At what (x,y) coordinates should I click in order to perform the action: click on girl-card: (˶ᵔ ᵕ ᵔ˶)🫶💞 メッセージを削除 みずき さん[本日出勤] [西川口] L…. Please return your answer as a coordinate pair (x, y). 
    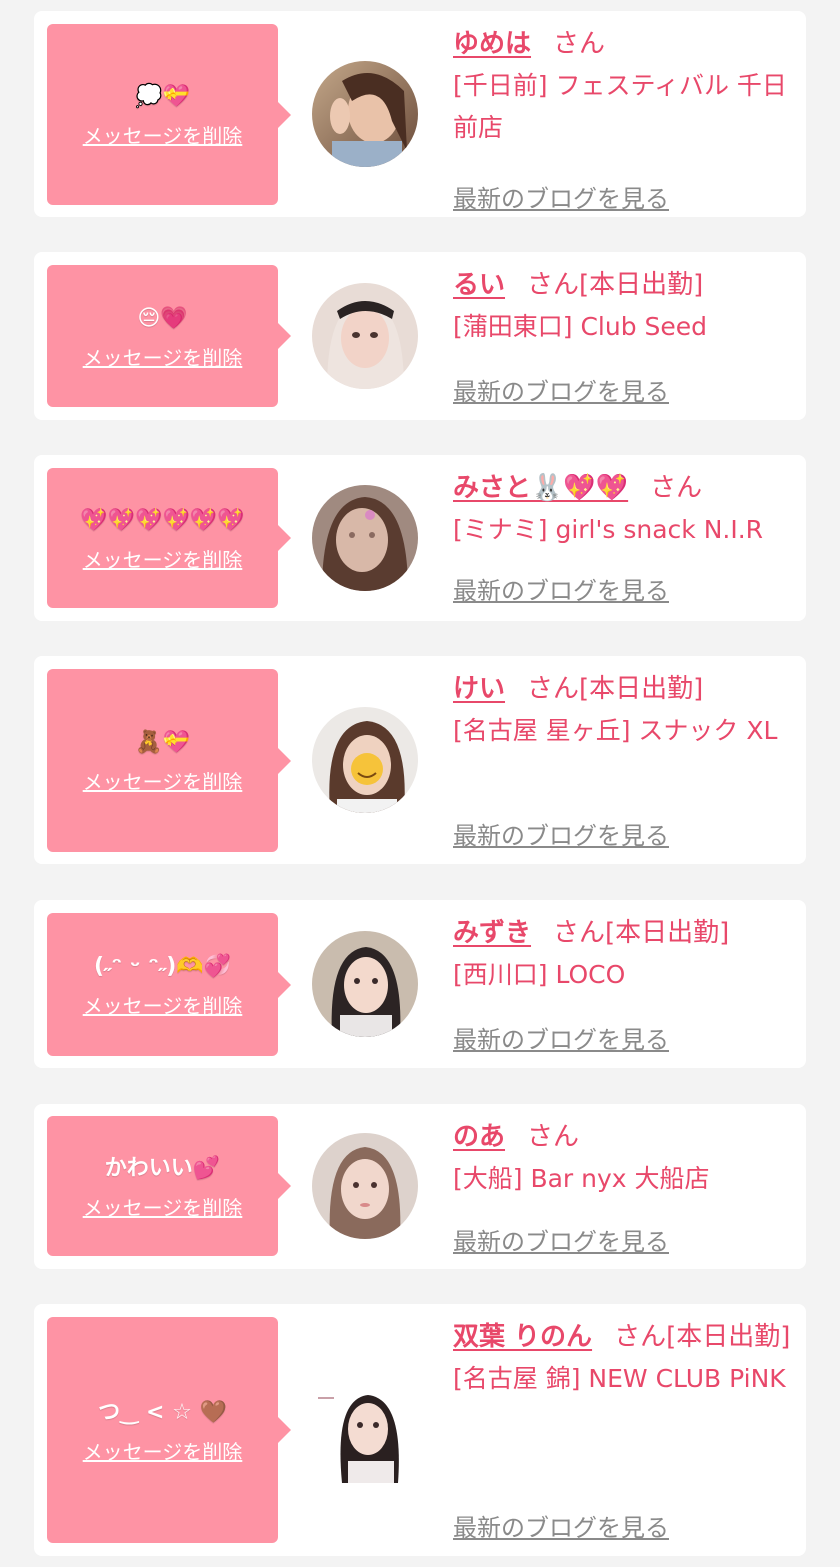
    Looking at the image, I should click on (420, 984).